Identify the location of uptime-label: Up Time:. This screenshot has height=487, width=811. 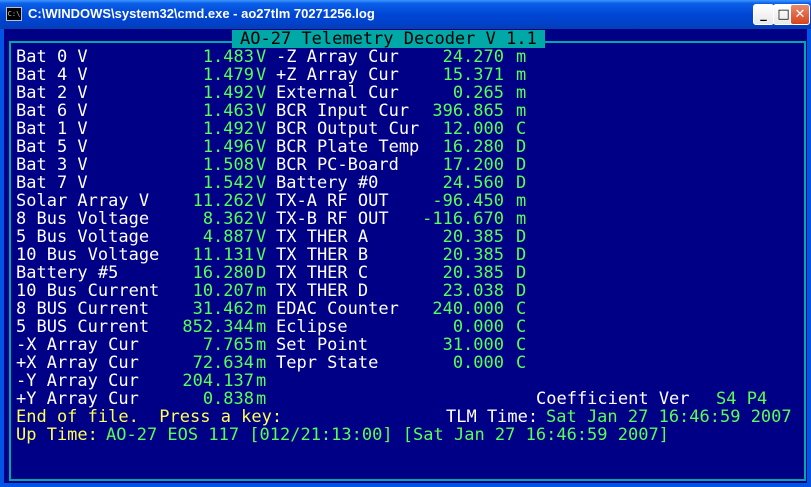
(57, 435).